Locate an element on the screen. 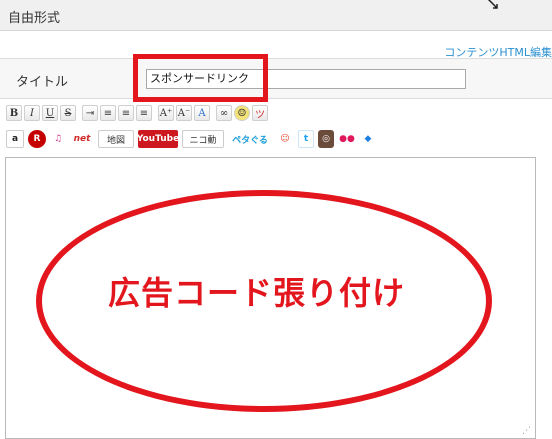 This screenshot has height=439, width=552. font-size-decrease-button: A⁻ is located at coordinates (184, 113).